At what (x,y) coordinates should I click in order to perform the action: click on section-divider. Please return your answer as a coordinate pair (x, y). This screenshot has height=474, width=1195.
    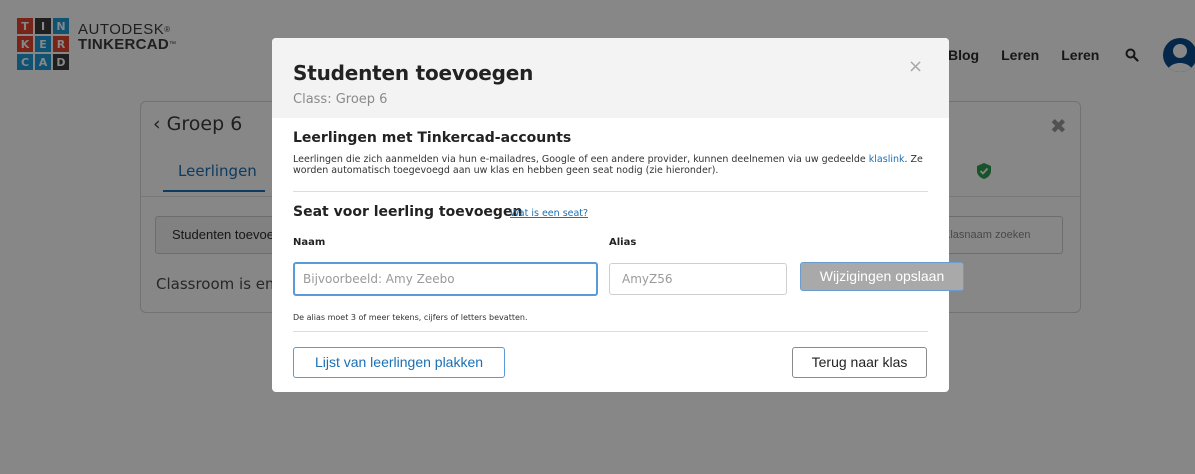
    Looking at the image, I should click on (610, 191).